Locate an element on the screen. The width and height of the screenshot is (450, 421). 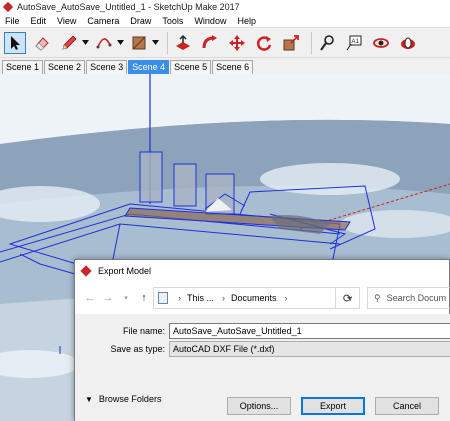
save-type-row: Save as type: AutoCAD DXF File (*.dxf) is located at coordinates (262, 349).